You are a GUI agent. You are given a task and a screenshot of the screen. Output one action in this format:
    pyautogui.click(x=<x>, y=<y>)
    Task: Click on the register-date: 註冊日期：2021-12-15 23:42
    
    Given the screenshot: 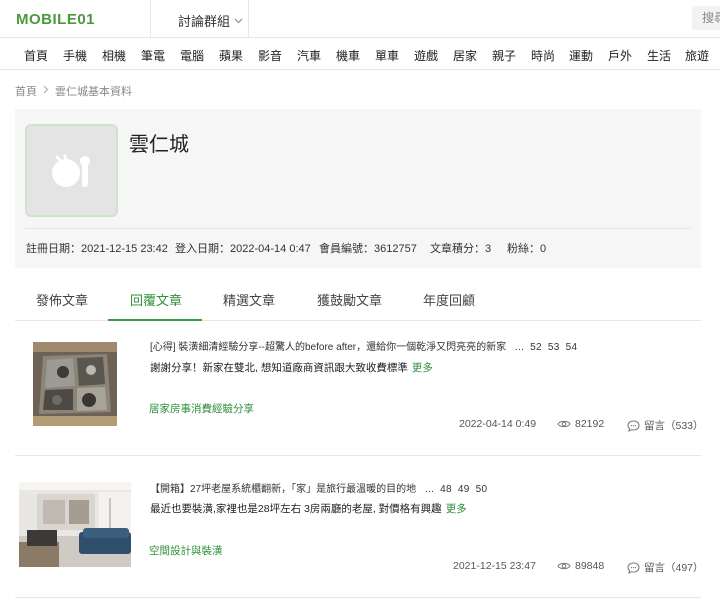 What is the action you would take?
    pyautogui.click(x=97, y=249)
    